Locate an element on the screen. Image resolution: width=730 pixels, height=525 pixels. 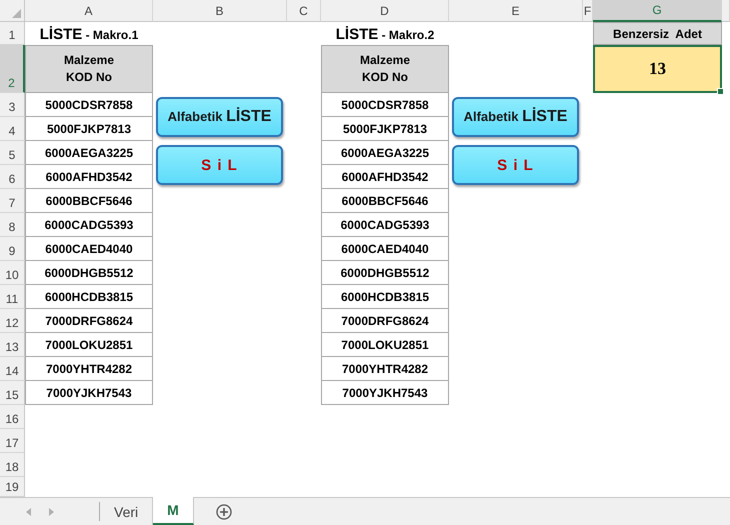
row-header: 17 is located at coordinates (12, 441).